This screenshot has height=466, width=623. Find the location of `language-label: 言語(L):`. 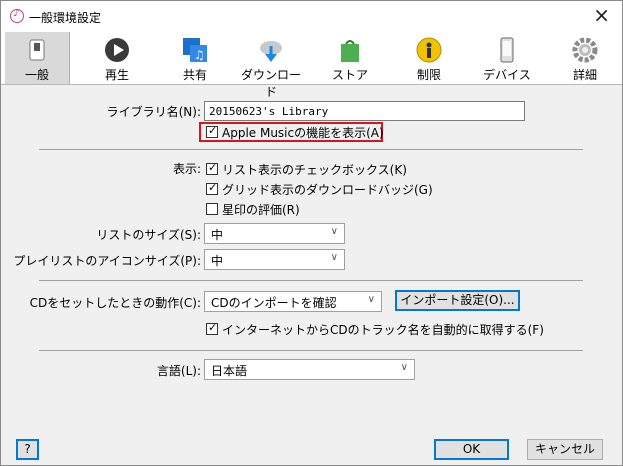

language-label: 言語(L): is located at coordinates (178, 371).